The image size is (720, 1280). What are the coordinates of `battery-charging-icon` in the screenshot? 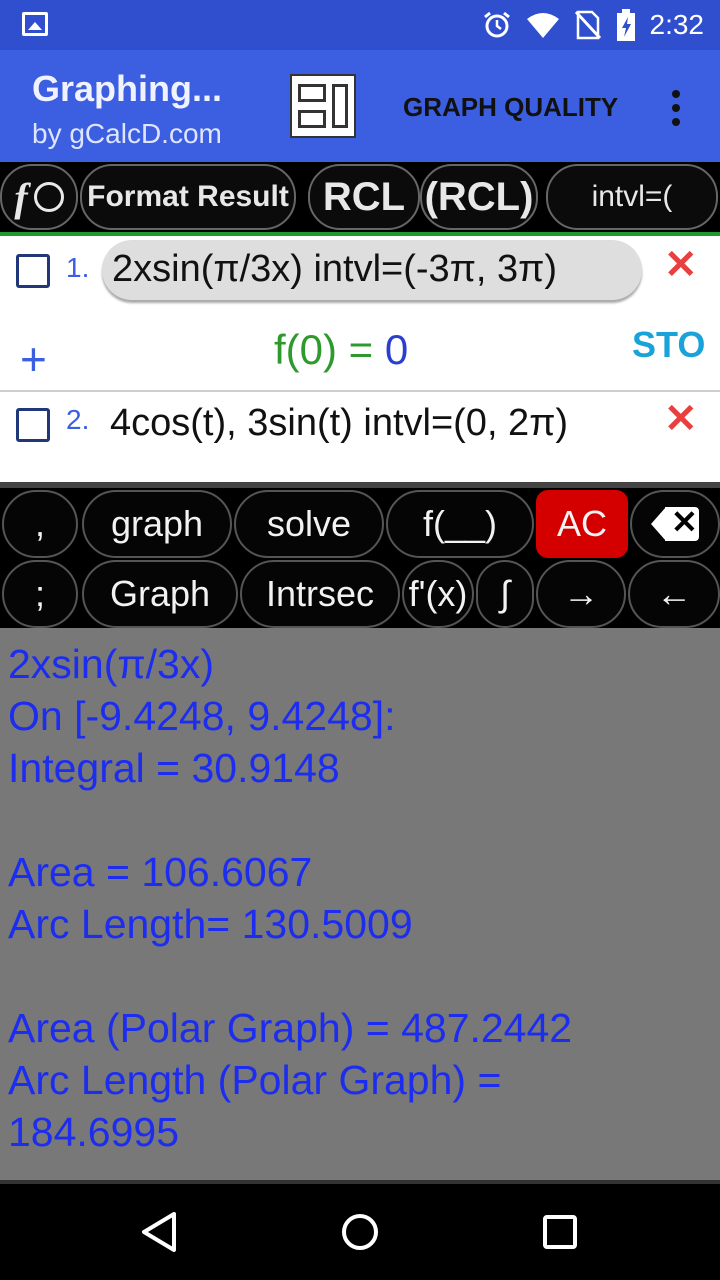 It's located at (625, 25).